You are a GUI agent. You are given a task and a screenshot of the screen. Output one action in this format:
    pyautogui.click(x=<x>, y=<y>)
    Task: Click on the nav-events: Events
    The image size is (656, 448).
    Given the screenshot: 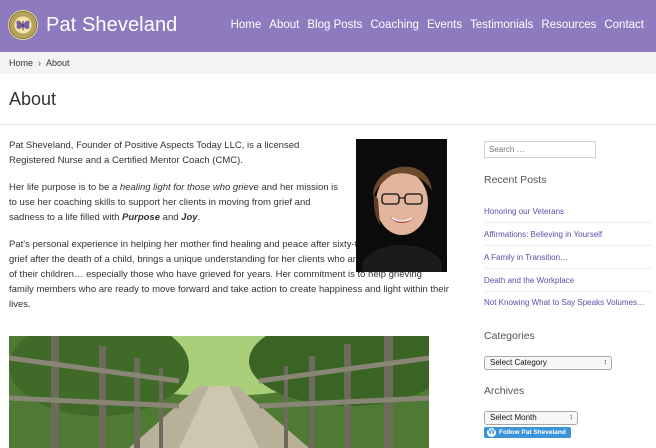 What is the action you would take?
    pyautogui.click(x=444, y=25)
    